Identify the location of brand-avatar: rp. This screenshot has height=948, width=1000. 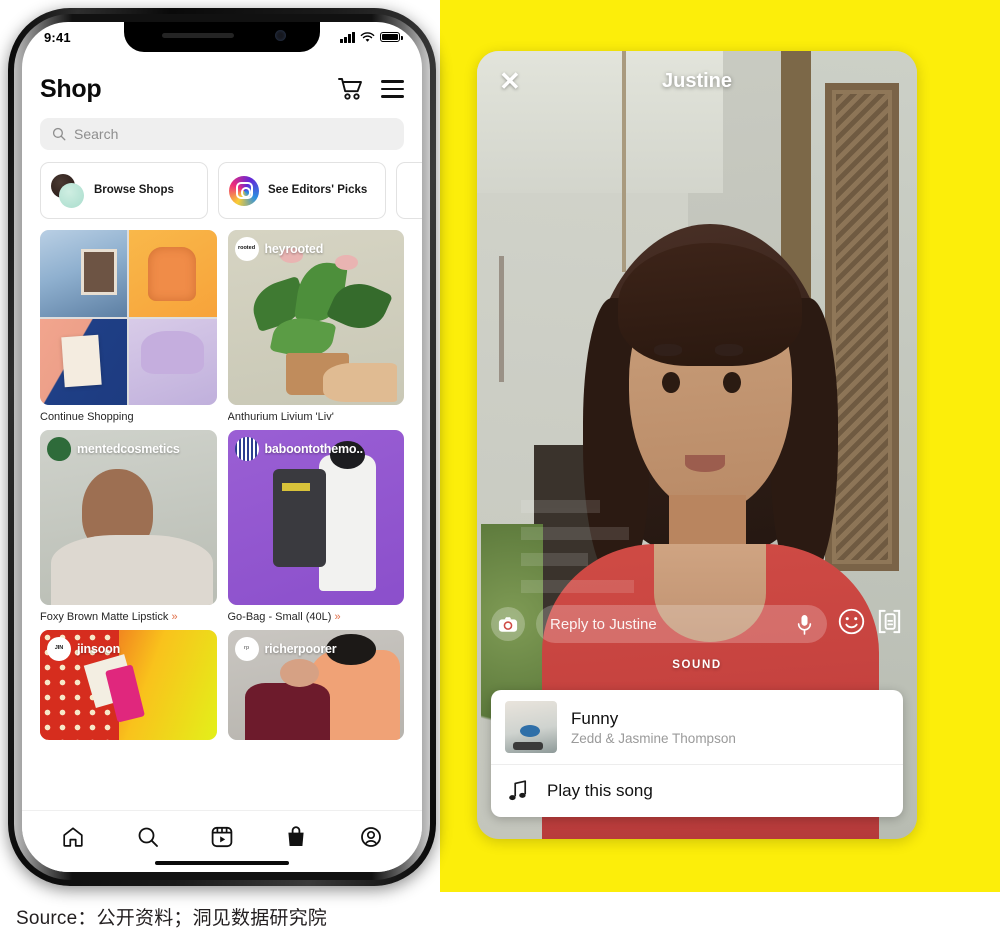
(246, 649).